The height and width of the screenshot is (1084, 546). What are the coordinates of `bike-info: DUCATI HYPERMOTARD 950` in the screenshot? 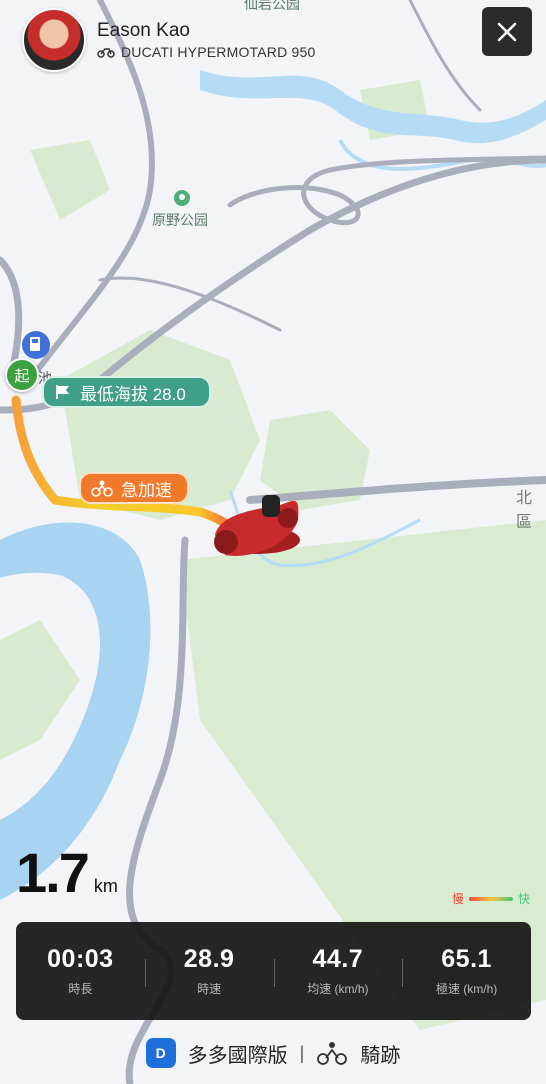 It's located at (206, 52).